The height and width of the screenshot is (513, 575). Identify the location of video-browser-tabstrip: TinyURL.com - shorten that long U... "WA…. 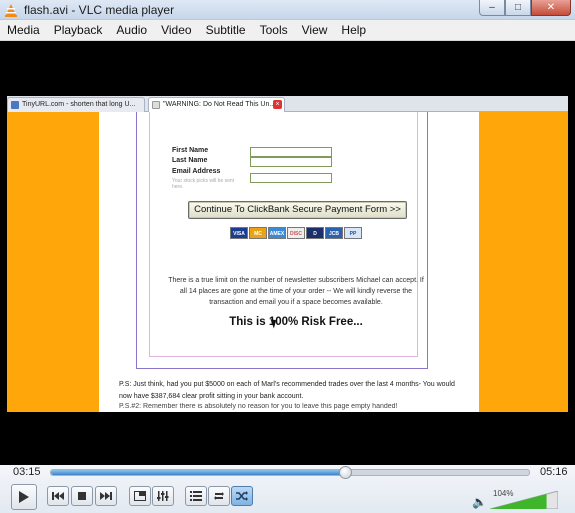
(287, 104).